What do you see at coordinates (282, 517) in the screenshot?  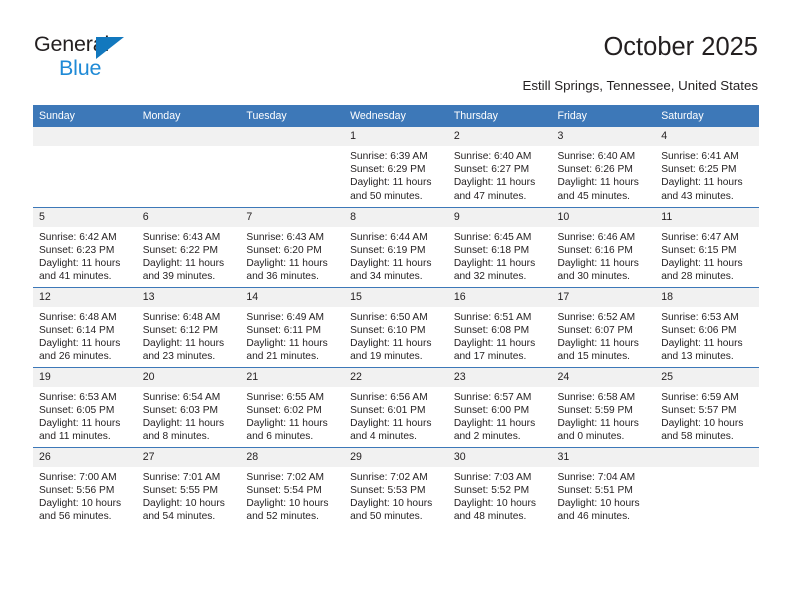 I see `daylight-duration-line2: and 52 minutes.` at bounding box center [282, 517].